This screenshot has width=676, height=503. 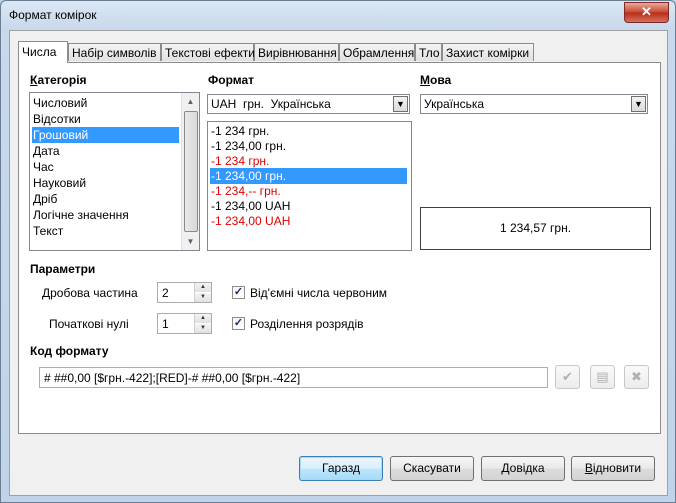 What do you see at coordinates (105, 119) in the screenshot?
I see `category-item: Відсотки` at bounding box center [105, 119].